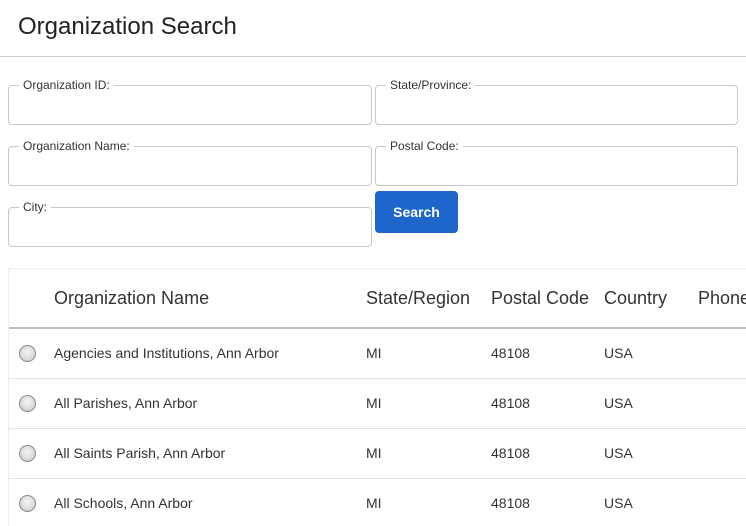 The image size is (746, 526). I want to click on organization-name-cell: All Schools, Ann Arbor, so click(123, 503).